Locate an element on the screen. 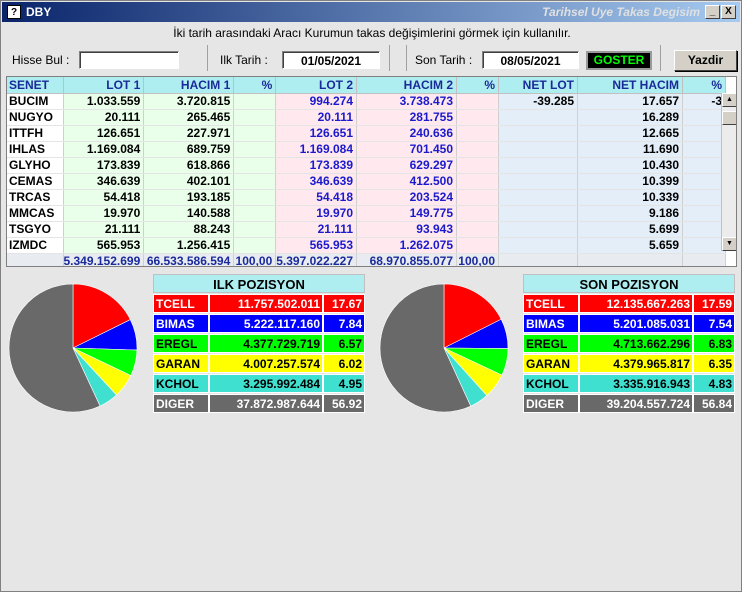 The height and width of the screenshot is (592, 742). table-row: MMCAS 19.970 140.588 19.970 149.775 9.186 is located at coordinates (366, 213).